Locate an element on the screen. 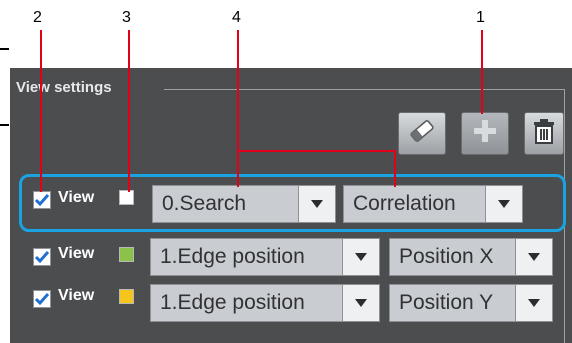  callout-line-4-right is located at coordinates (395, 168).